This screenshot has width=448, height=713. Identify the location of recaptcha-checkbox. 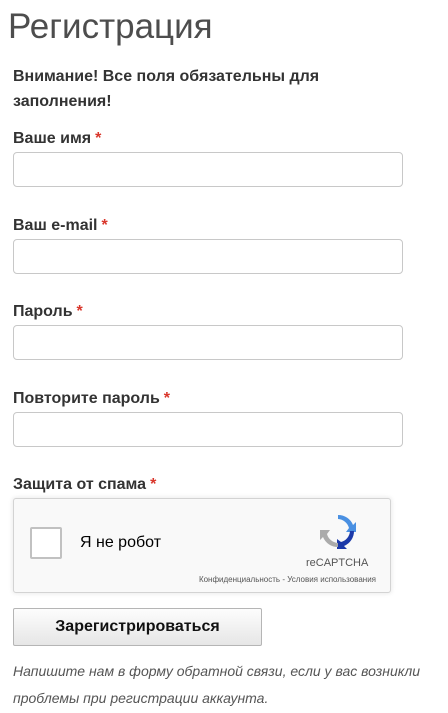
(46, 543).